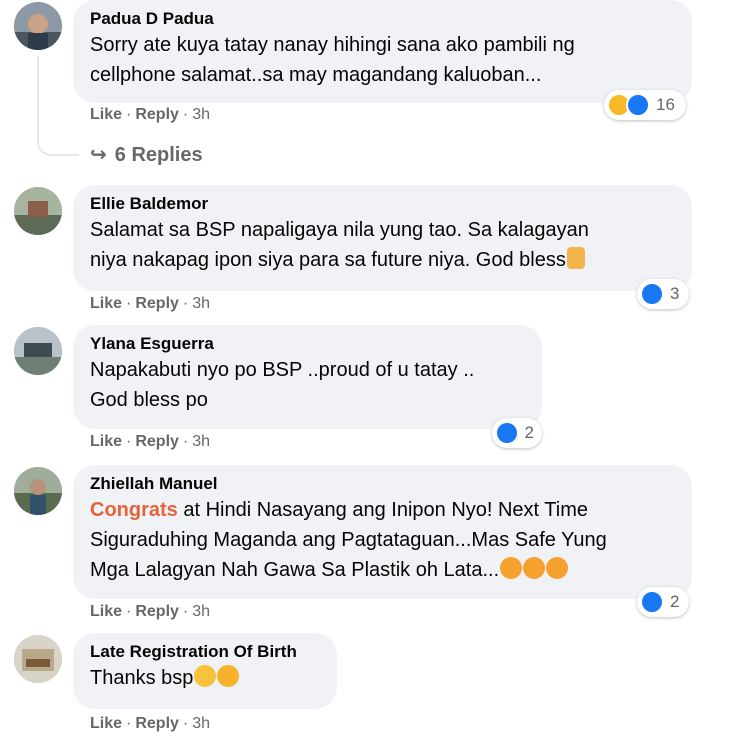 This screenshot has width=750, height=741. I want to click on replies-count: 6 Replies, so click(158, 155).